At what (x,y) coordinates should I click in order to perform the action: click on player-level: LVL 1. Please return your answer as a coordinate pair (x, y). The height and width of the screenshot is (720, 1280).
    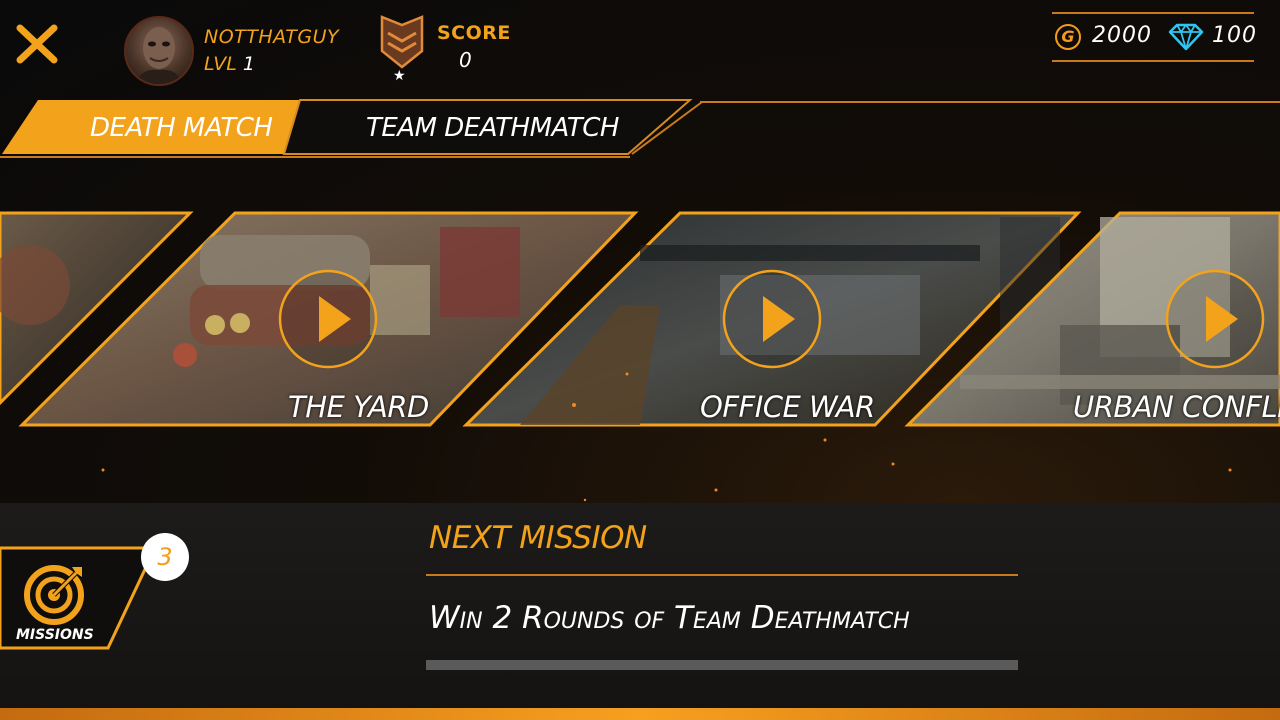
    Looking at the image, I should click on (229, 64).